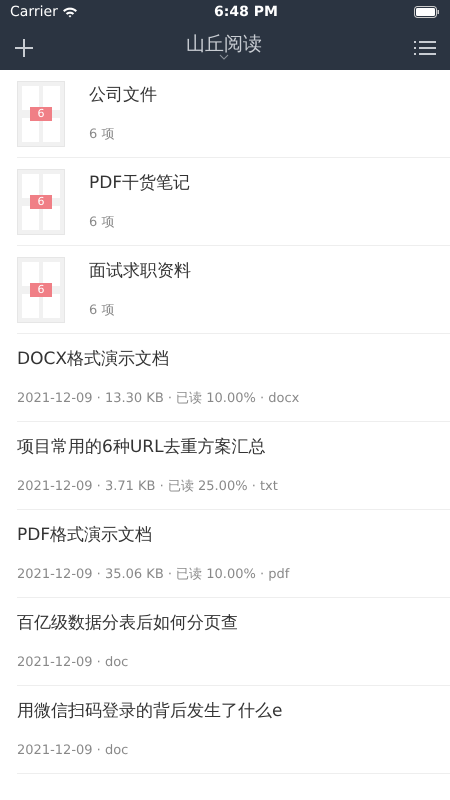 The height and width of the screenshot is (800, 450). What do you see at coordinates (224, 57) in the screenshot?
I see `chevron-down-icon` at bounding box center [224, 57].